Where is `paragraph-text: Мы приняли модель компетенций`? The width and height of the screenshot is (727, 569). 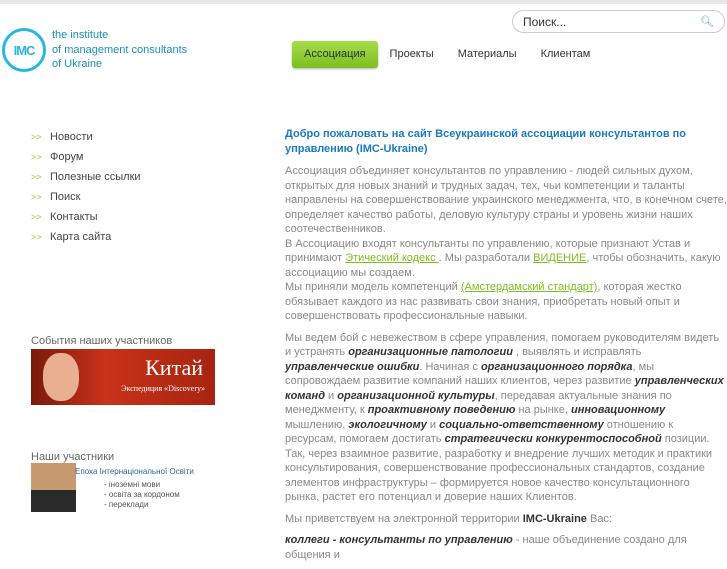 paragraph-text: Мы приняли модель компетенций is located at coordinates (373, 287).